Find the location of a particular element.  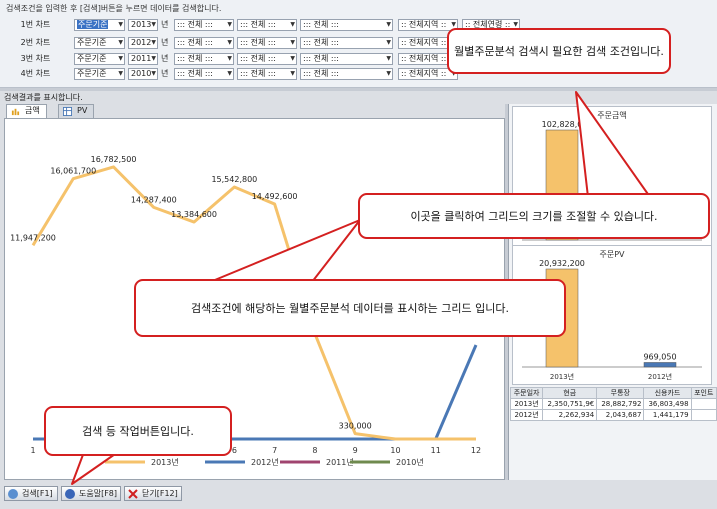

table-row: 2012년 2,262,934 2,043,687 1,441,179 is located at coordinates (613, 415).